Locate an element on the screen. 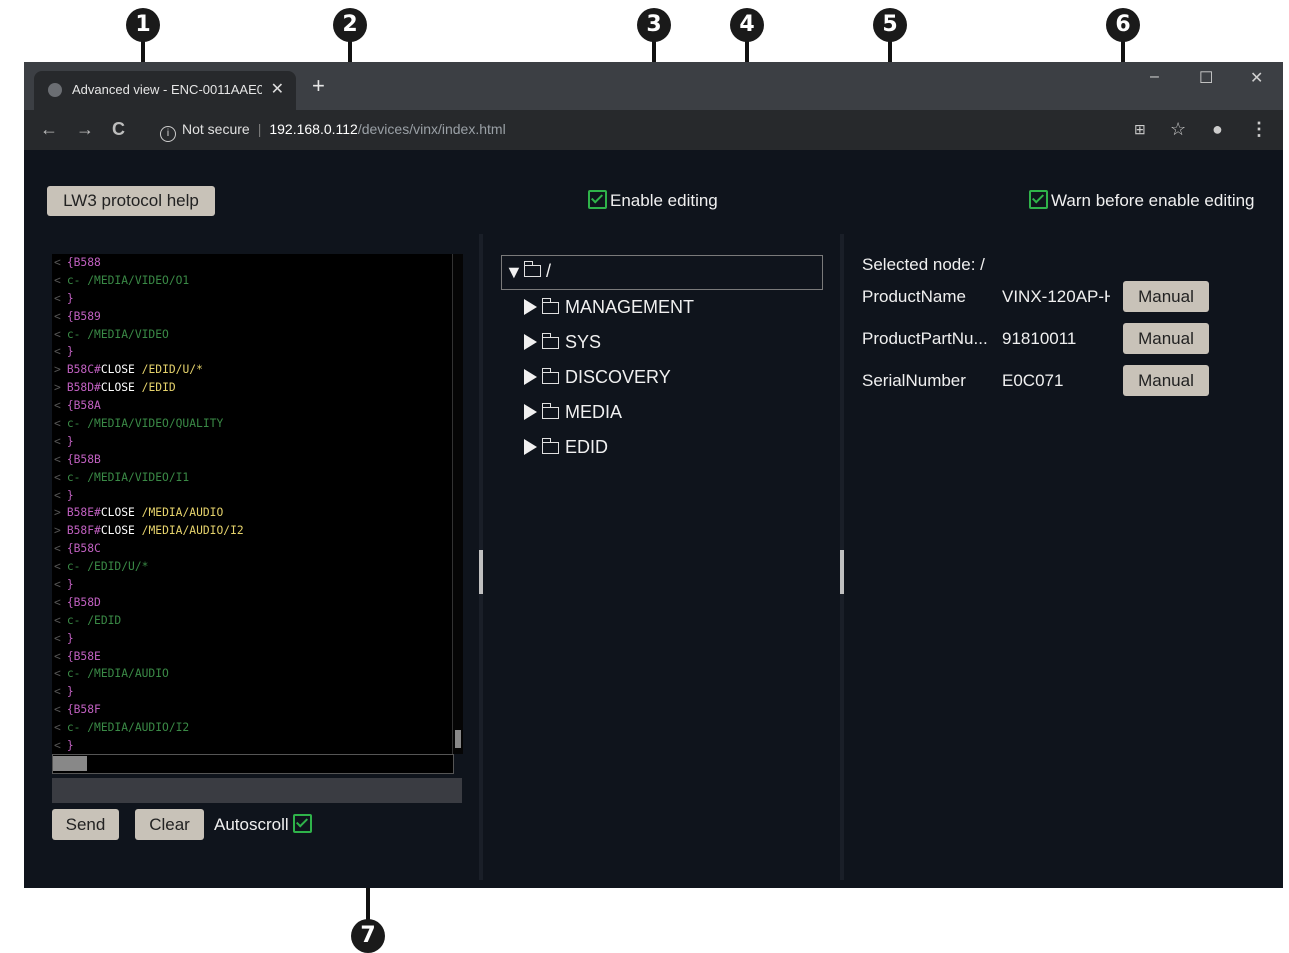  reload-button: C is located at coordinates (118, 129).